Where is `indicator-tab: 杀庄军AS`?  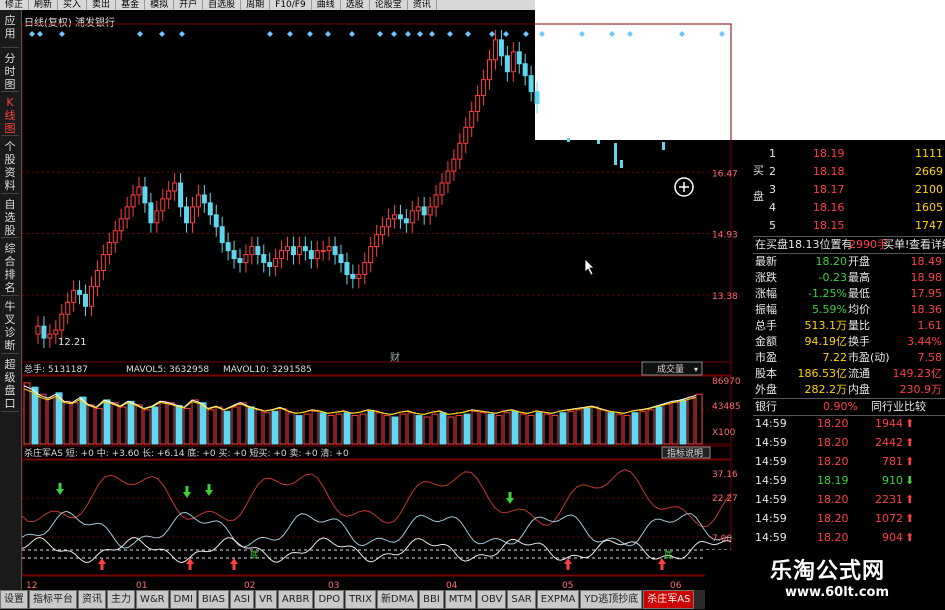 indicator-tab: 杀庄军AS is located at coordinates (669, 599).